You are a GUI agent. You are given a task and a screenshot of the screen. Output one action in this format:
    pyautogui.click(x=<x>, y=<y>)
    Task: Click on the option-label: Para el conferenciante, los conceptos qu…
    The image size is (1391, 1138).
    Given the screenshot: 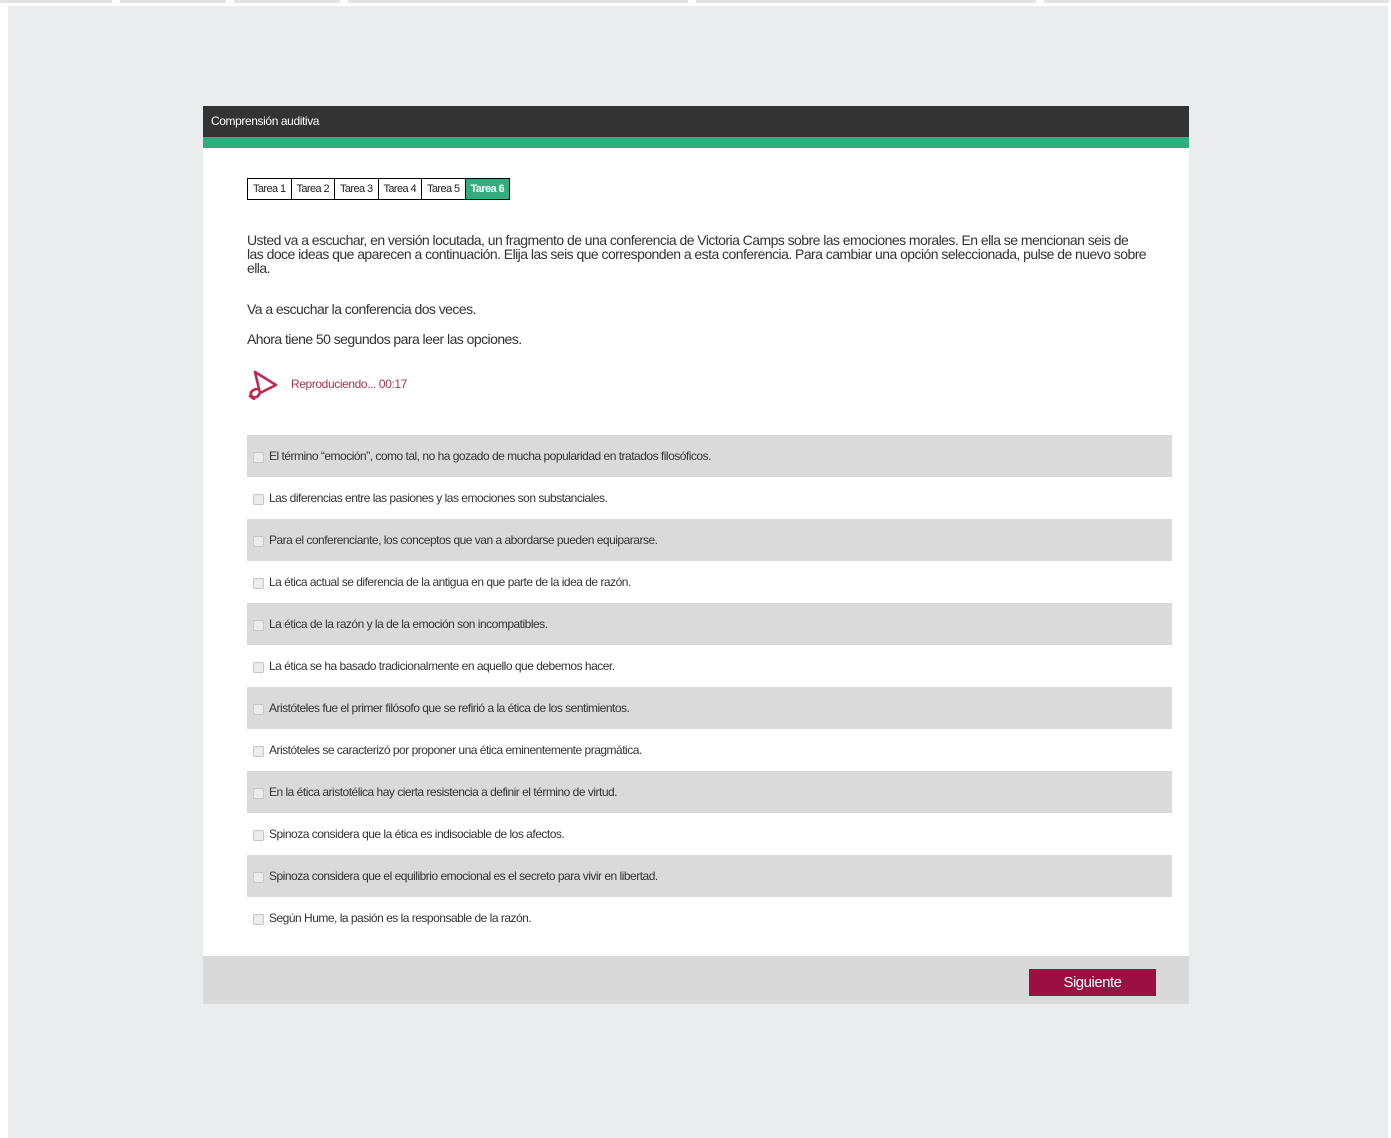 What is the action you would take?
    pyautogui.click(x=463, y=540)
    